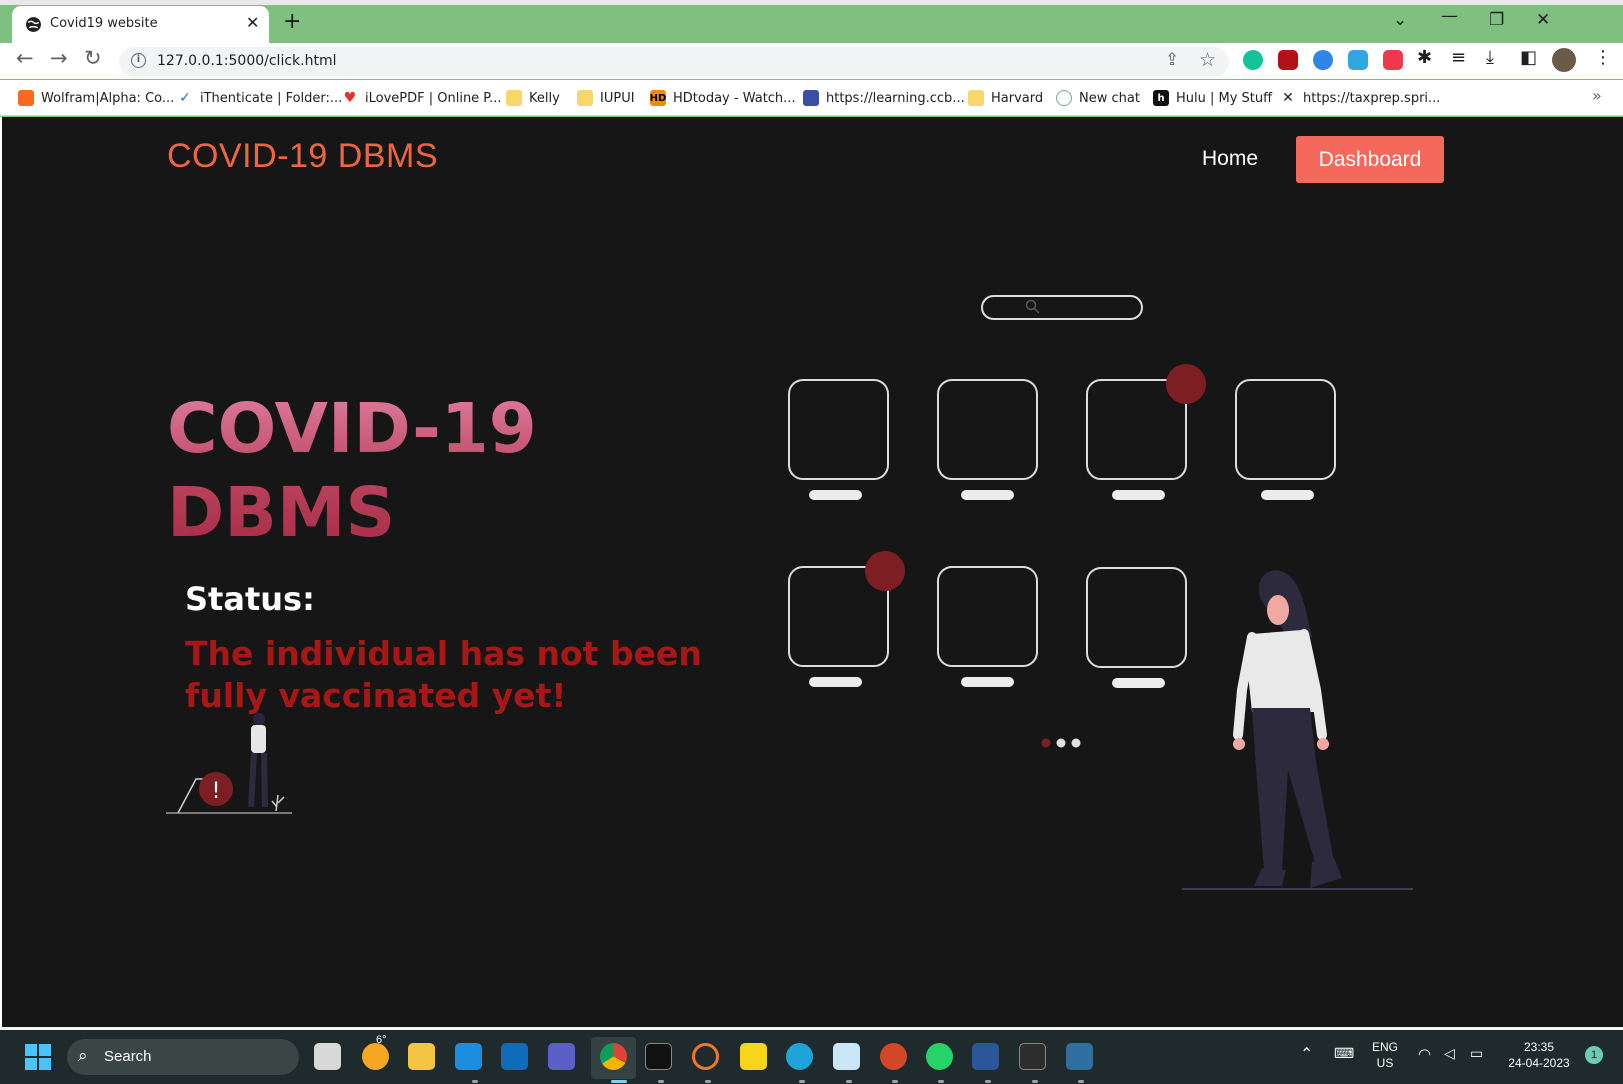 The width and height of the screenshot is (1623, 1084). I want to click on folder-icon, so click(585, 98).